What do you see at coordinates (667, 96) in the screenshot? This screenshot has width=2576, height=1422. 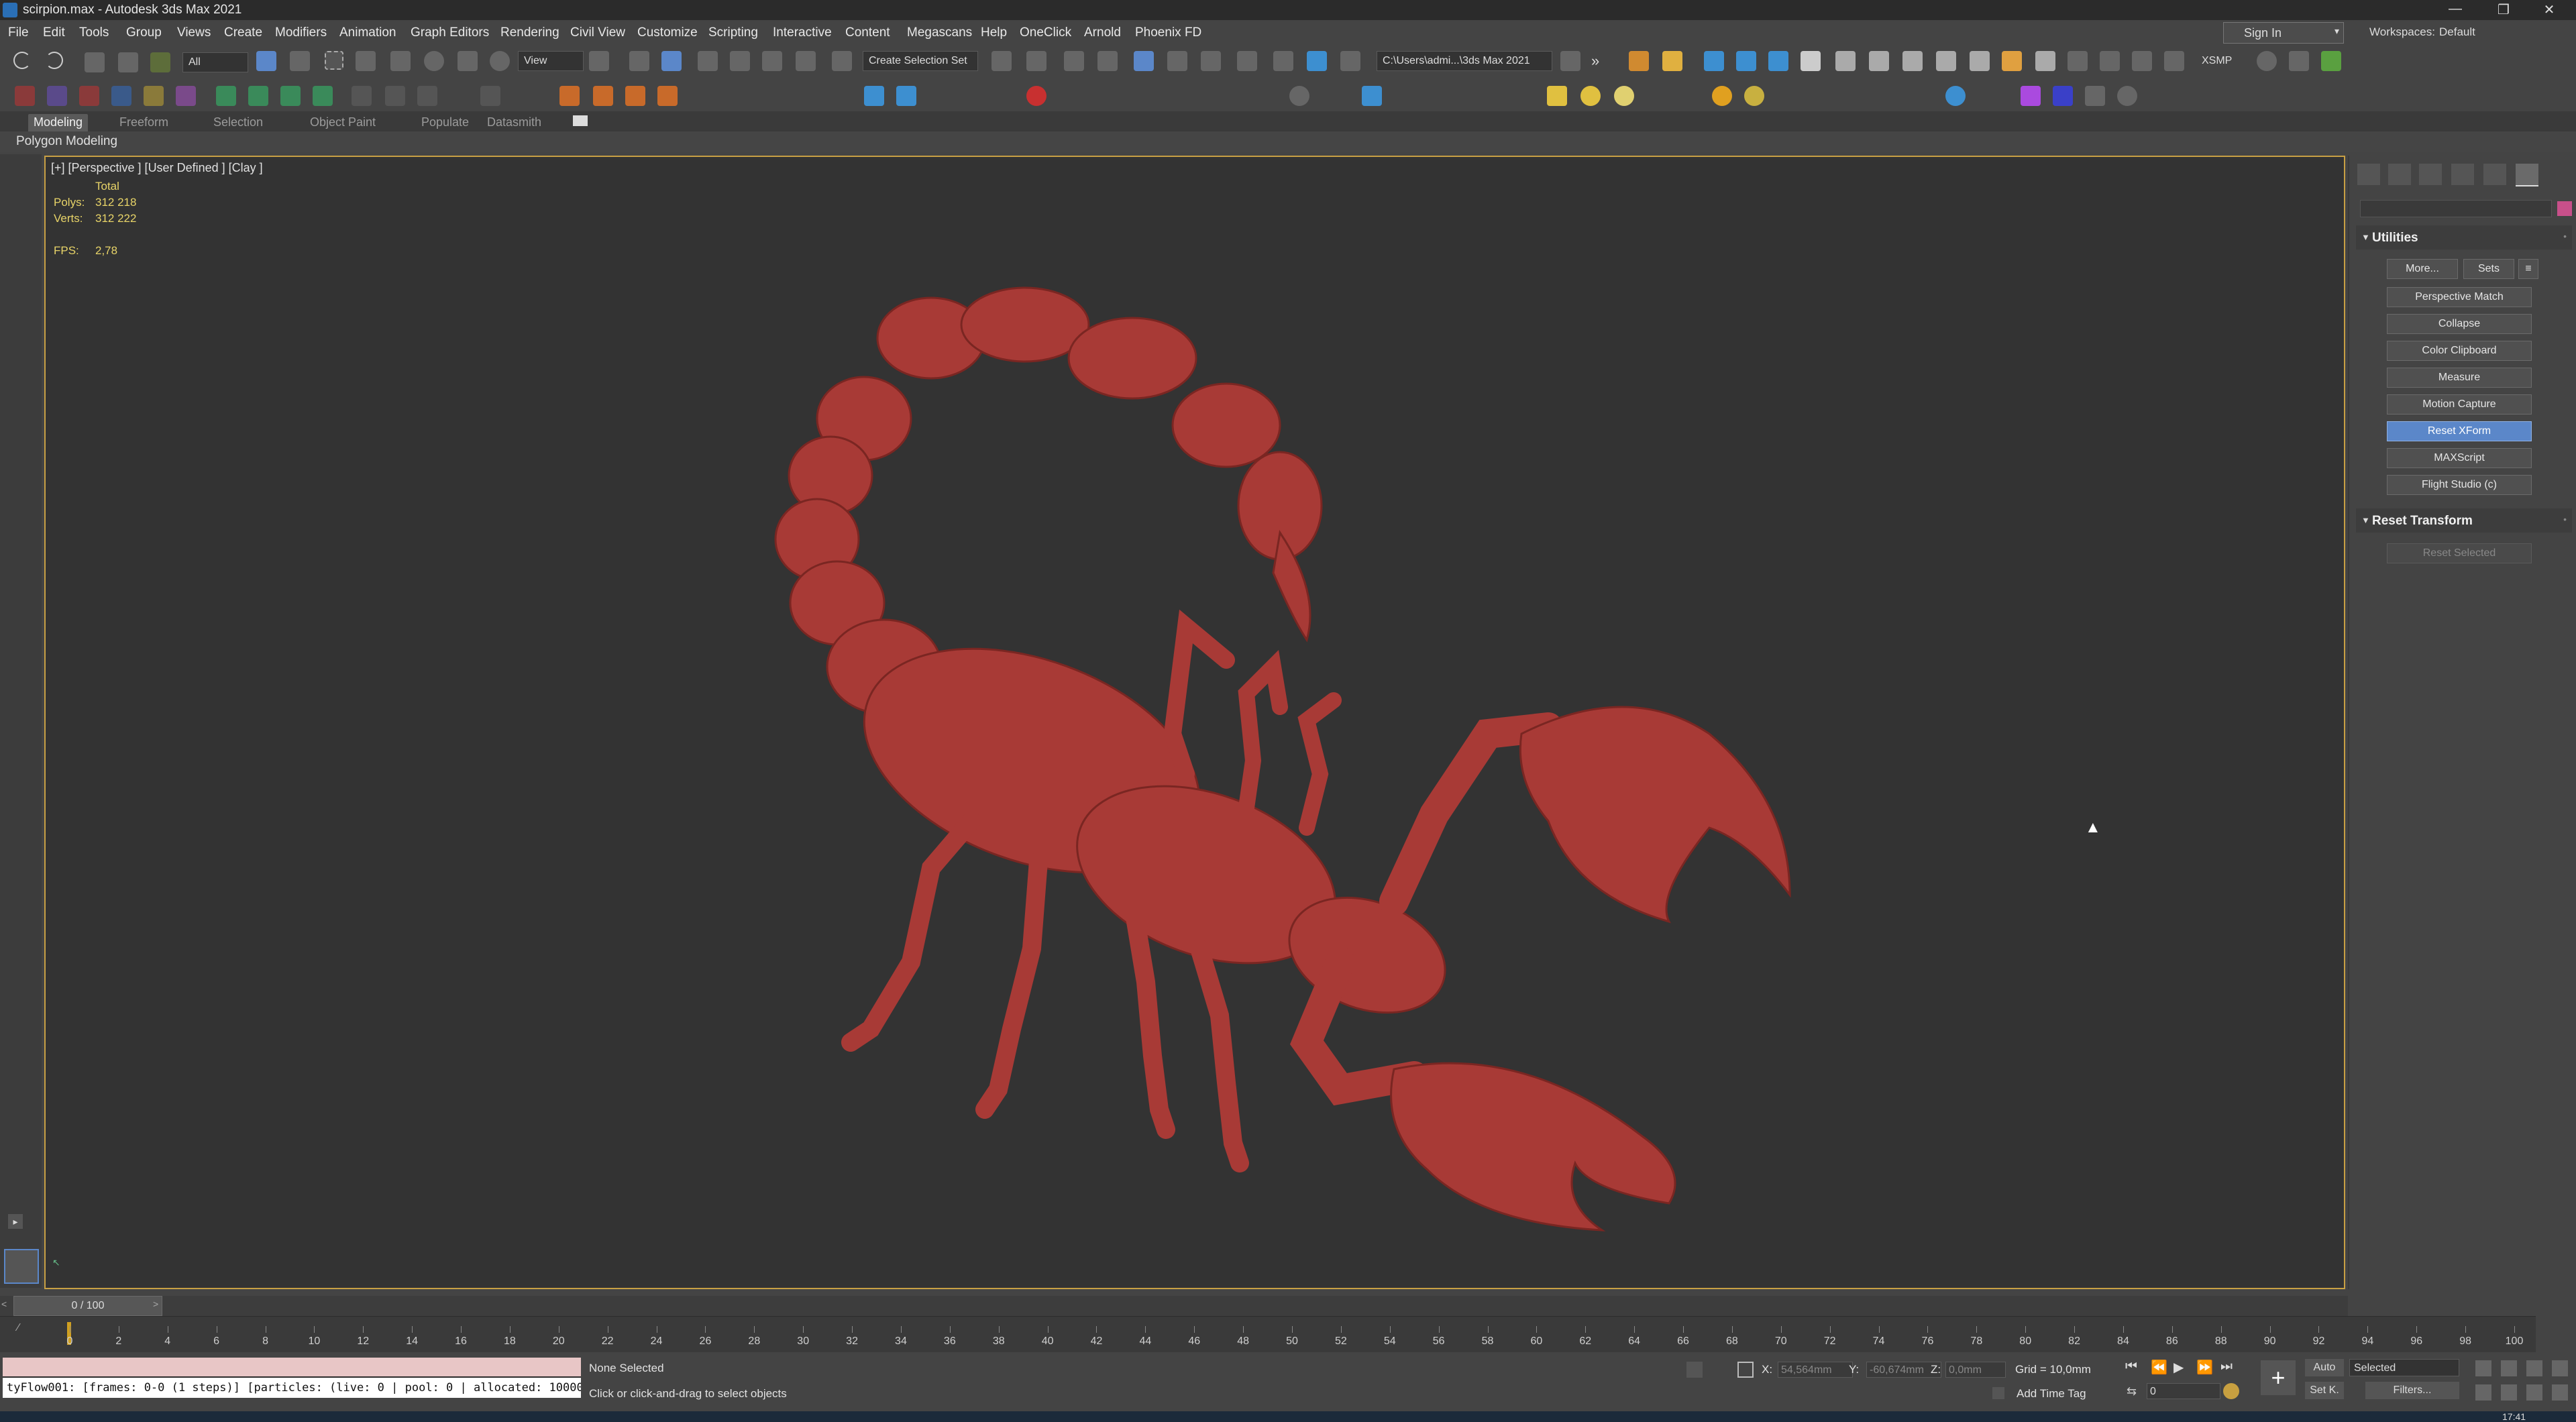 I see `fire-tool-4-icon` at bounding box center [667, 96].